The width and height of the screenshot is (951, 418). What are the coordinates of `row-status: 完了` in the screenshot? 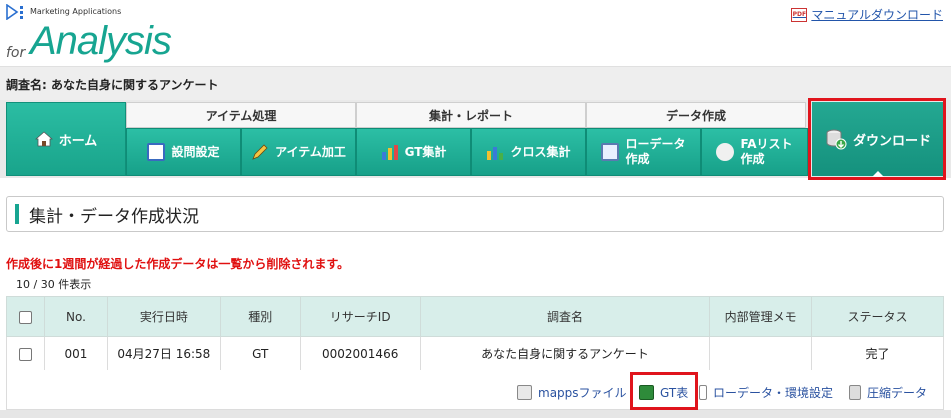 It's located at (877, 353).